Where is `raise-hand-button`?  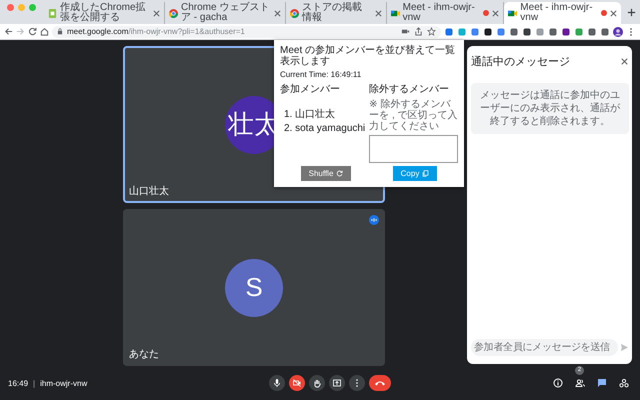 raise-hand-button is located at coordinates (317, 383).